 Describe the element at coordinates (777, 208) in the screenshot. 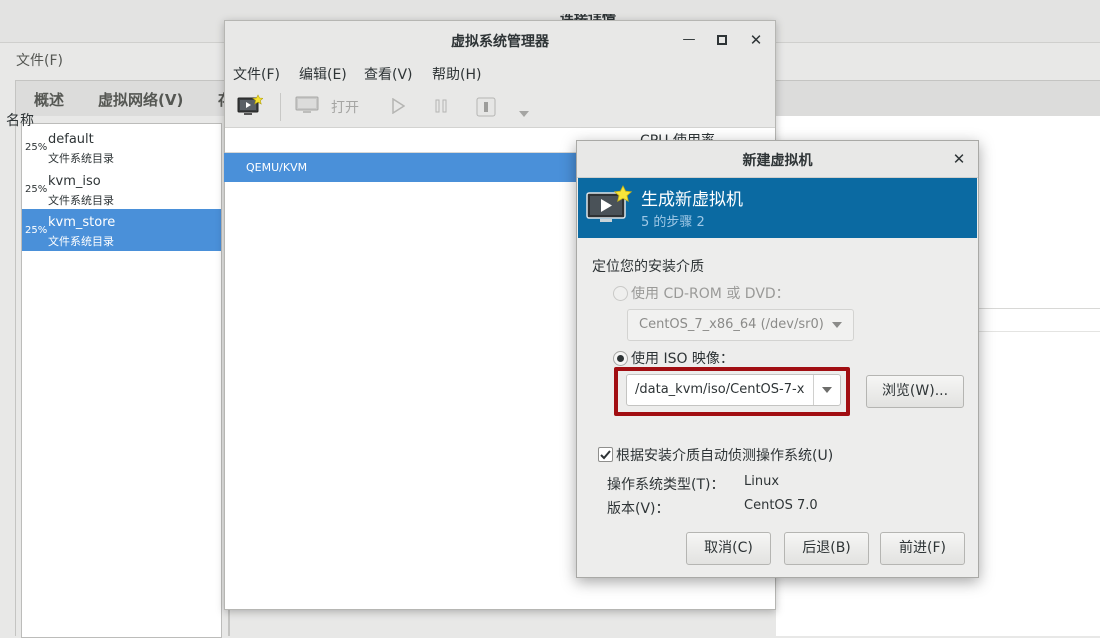

I see `wizard-banner` at that location.